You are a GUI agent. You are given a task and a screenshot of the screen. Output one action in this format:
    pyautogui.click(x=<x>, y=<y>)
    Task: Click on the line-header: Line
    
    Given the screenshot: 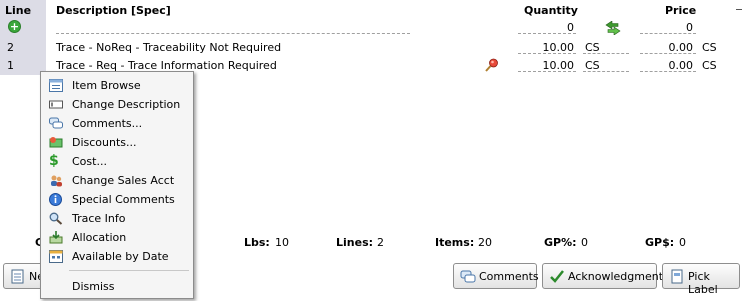 What is the action you would take?
    pyautogui.click(x=18, y=10)
    